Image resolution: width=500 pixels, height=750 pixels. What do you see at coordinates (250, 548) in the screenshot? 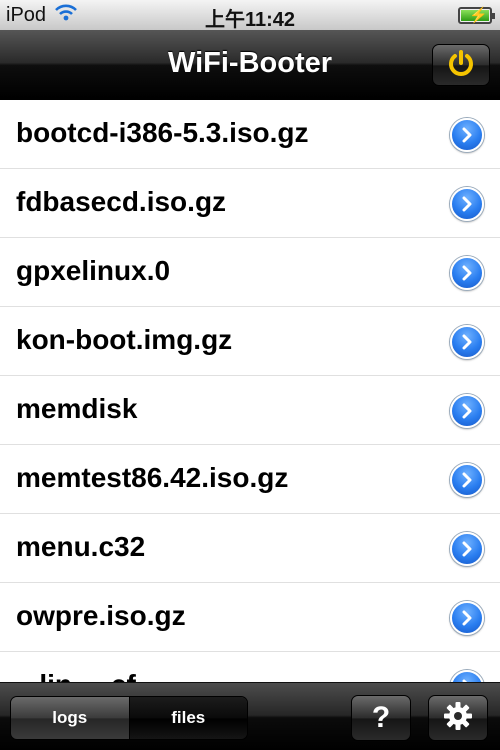
I see `list-item: menu.c32` at bounding box center [250, 548].